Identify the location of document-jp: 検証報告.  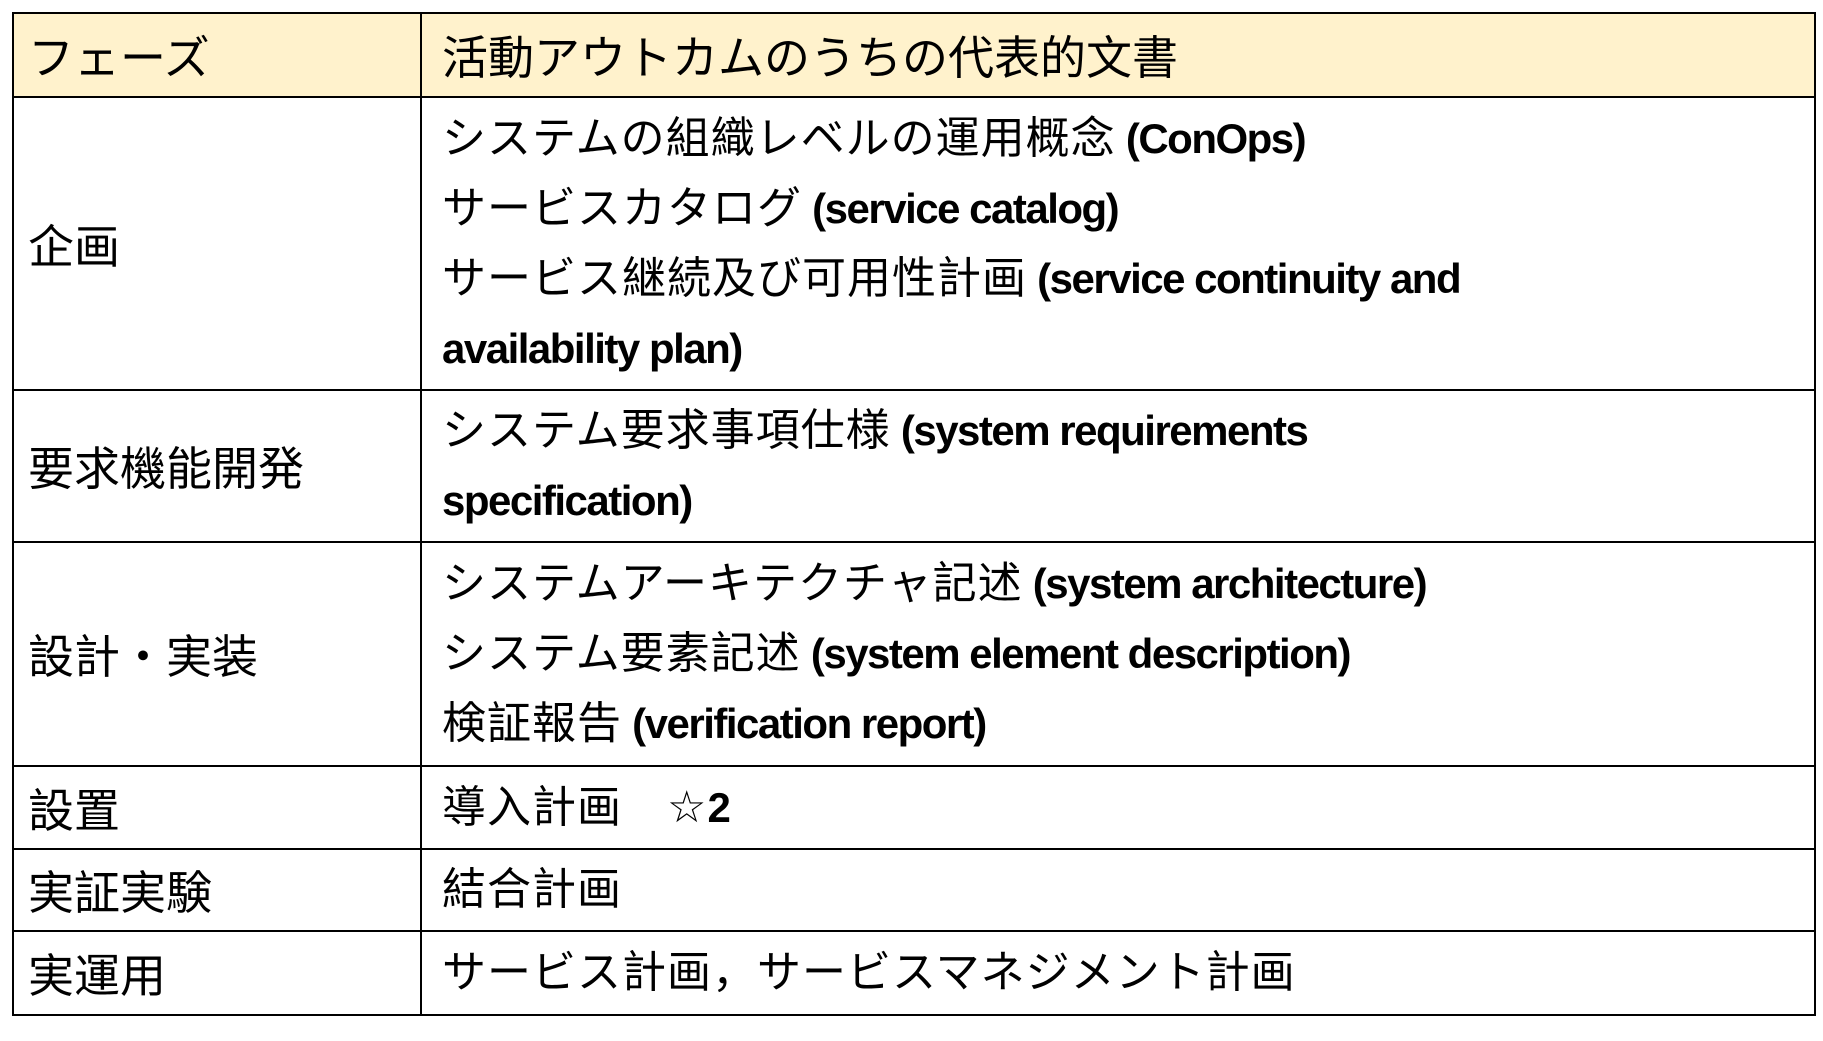
(532, 723).